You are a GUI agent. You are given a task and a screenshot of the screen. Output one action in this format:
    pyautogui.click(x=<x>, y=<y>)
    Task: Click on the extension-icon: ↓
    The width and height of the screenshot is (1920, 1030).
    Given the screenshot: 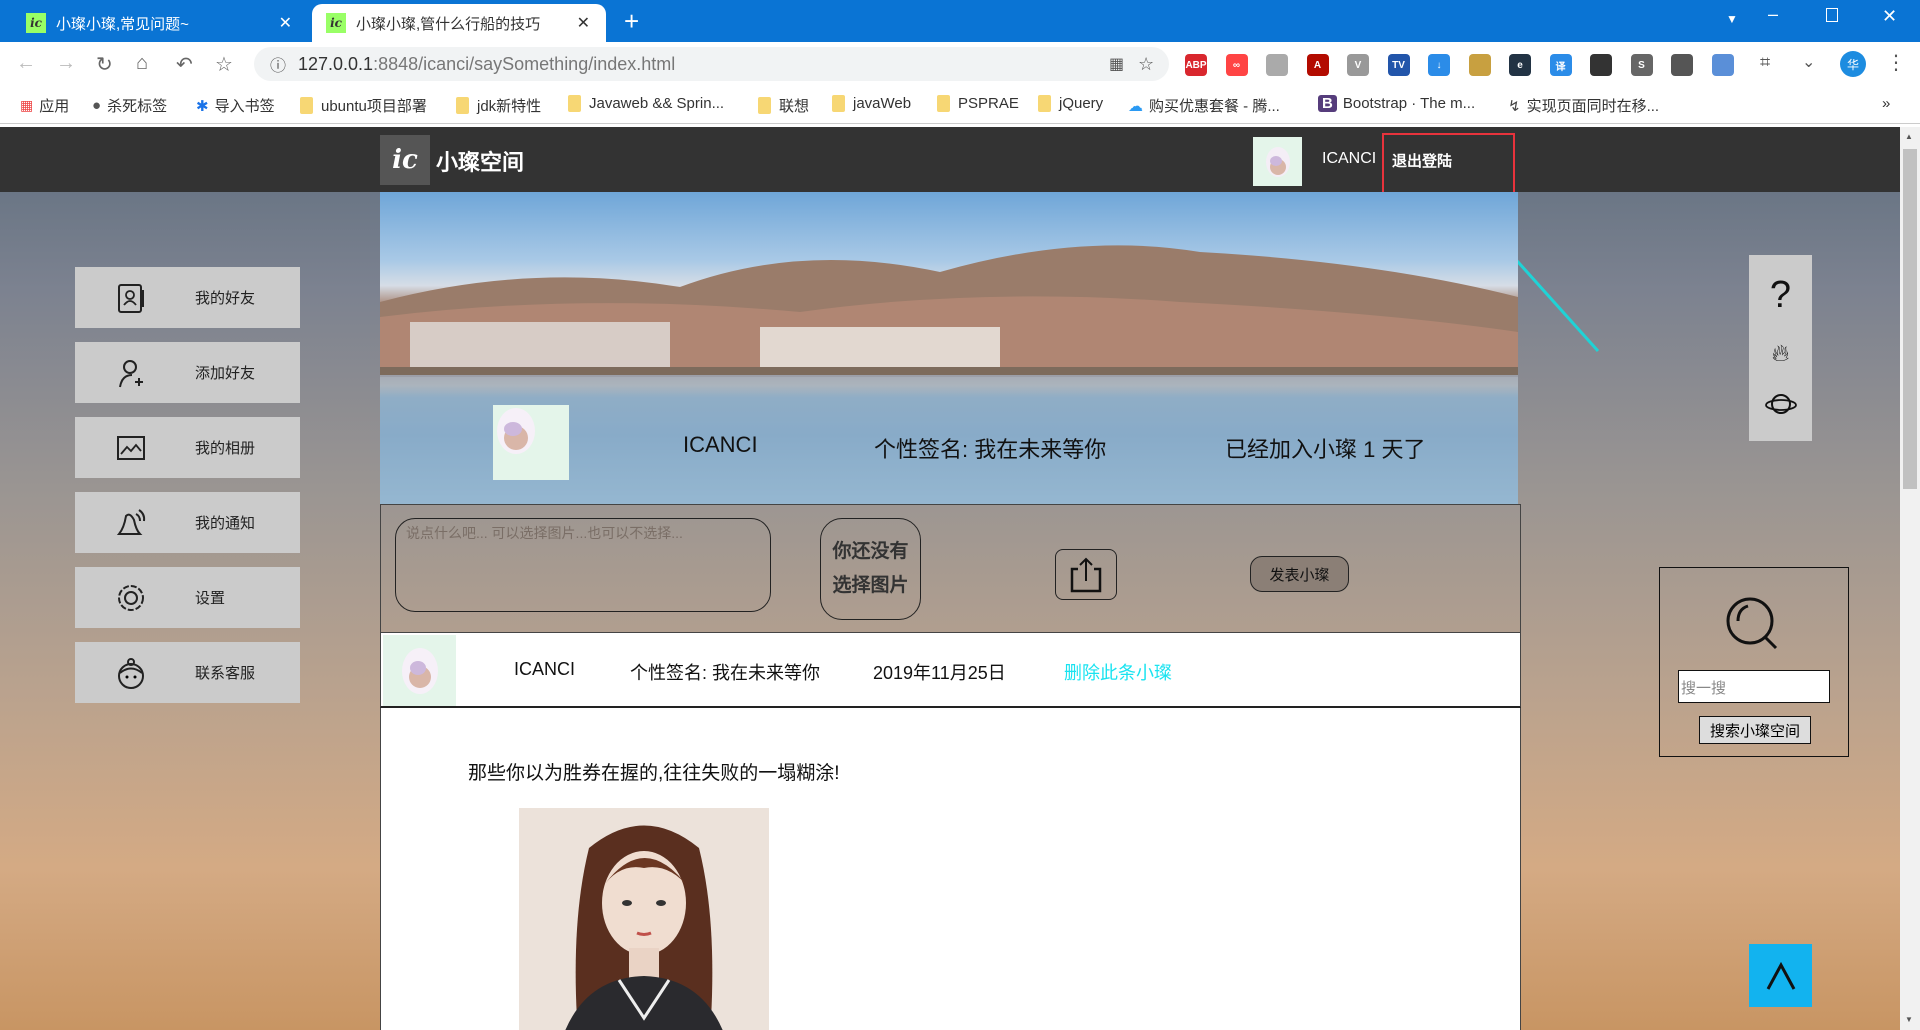 What is the action you would take?
    pyautogui.click(x=1439, y=65)
    